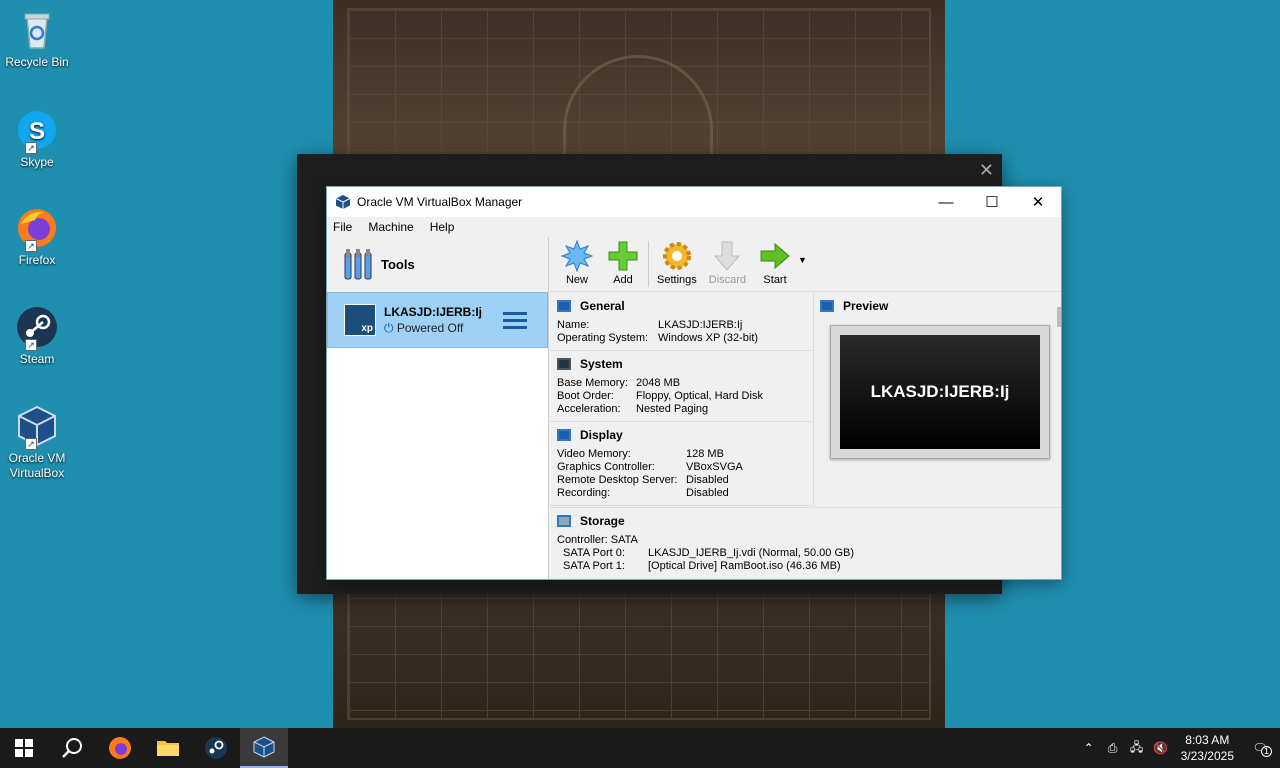 The height and width of the screenshot is (768, 1280). I want to click on virtualbox-app-icon, so click(343, 202).